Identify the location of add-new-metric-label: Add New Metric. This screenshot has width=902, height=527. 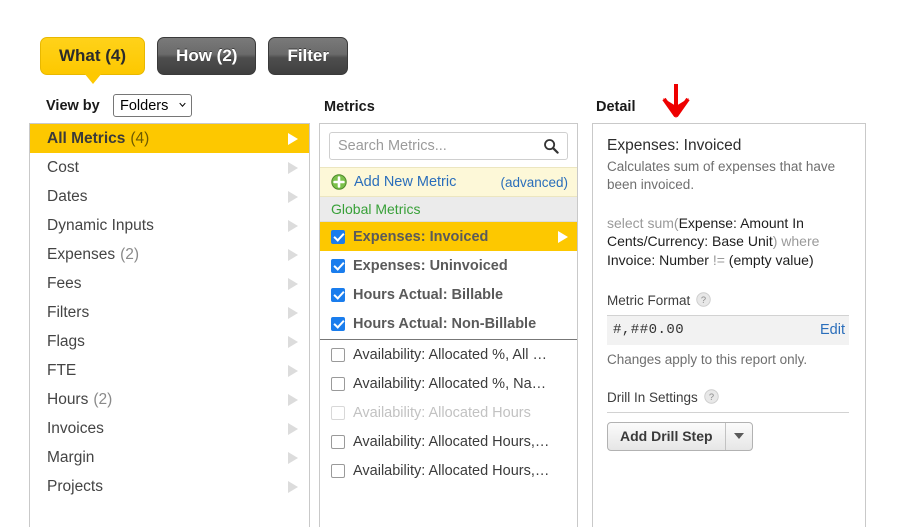
(405, 182).